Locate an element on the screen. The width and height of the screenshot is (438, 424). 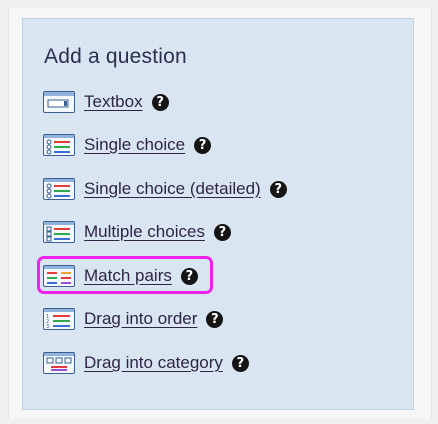
question-type-label: Drag into order is located at coordinates (140, 319).